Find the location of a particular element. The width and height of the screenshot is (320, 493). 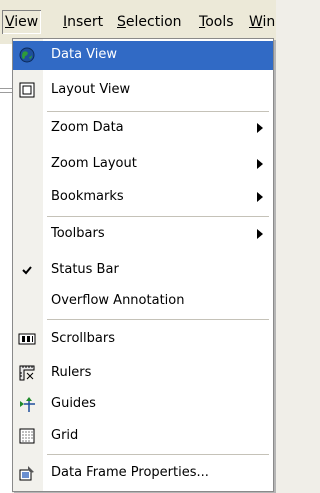

menu-window: Win is located at coordinates (262, 22).